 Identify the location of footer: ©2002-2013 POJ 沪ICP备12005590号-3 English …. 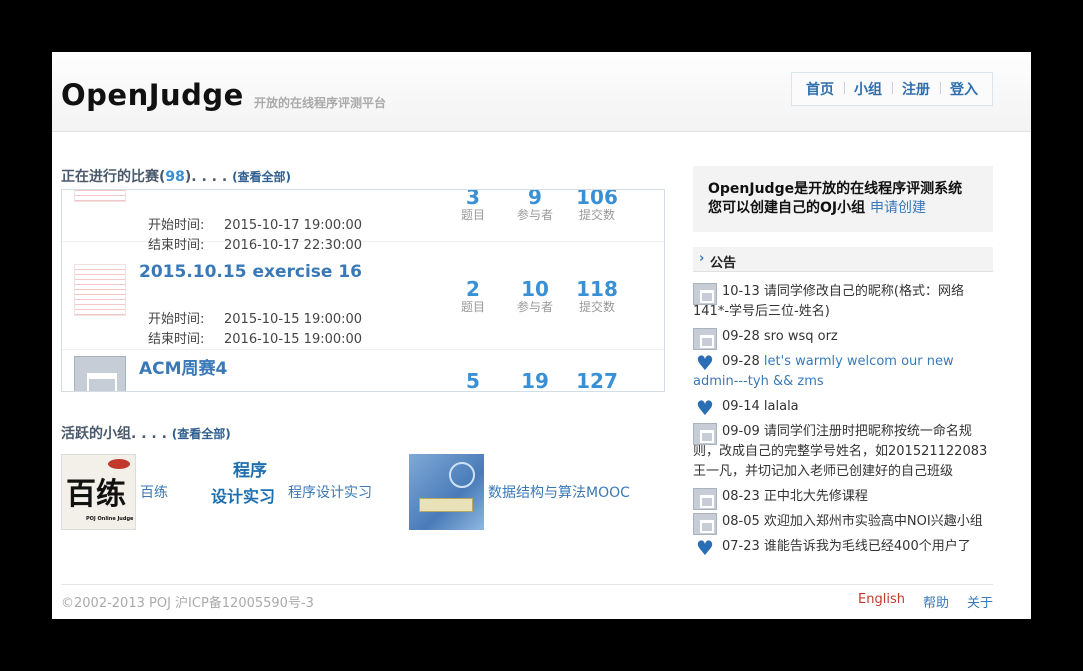
(527, 597).